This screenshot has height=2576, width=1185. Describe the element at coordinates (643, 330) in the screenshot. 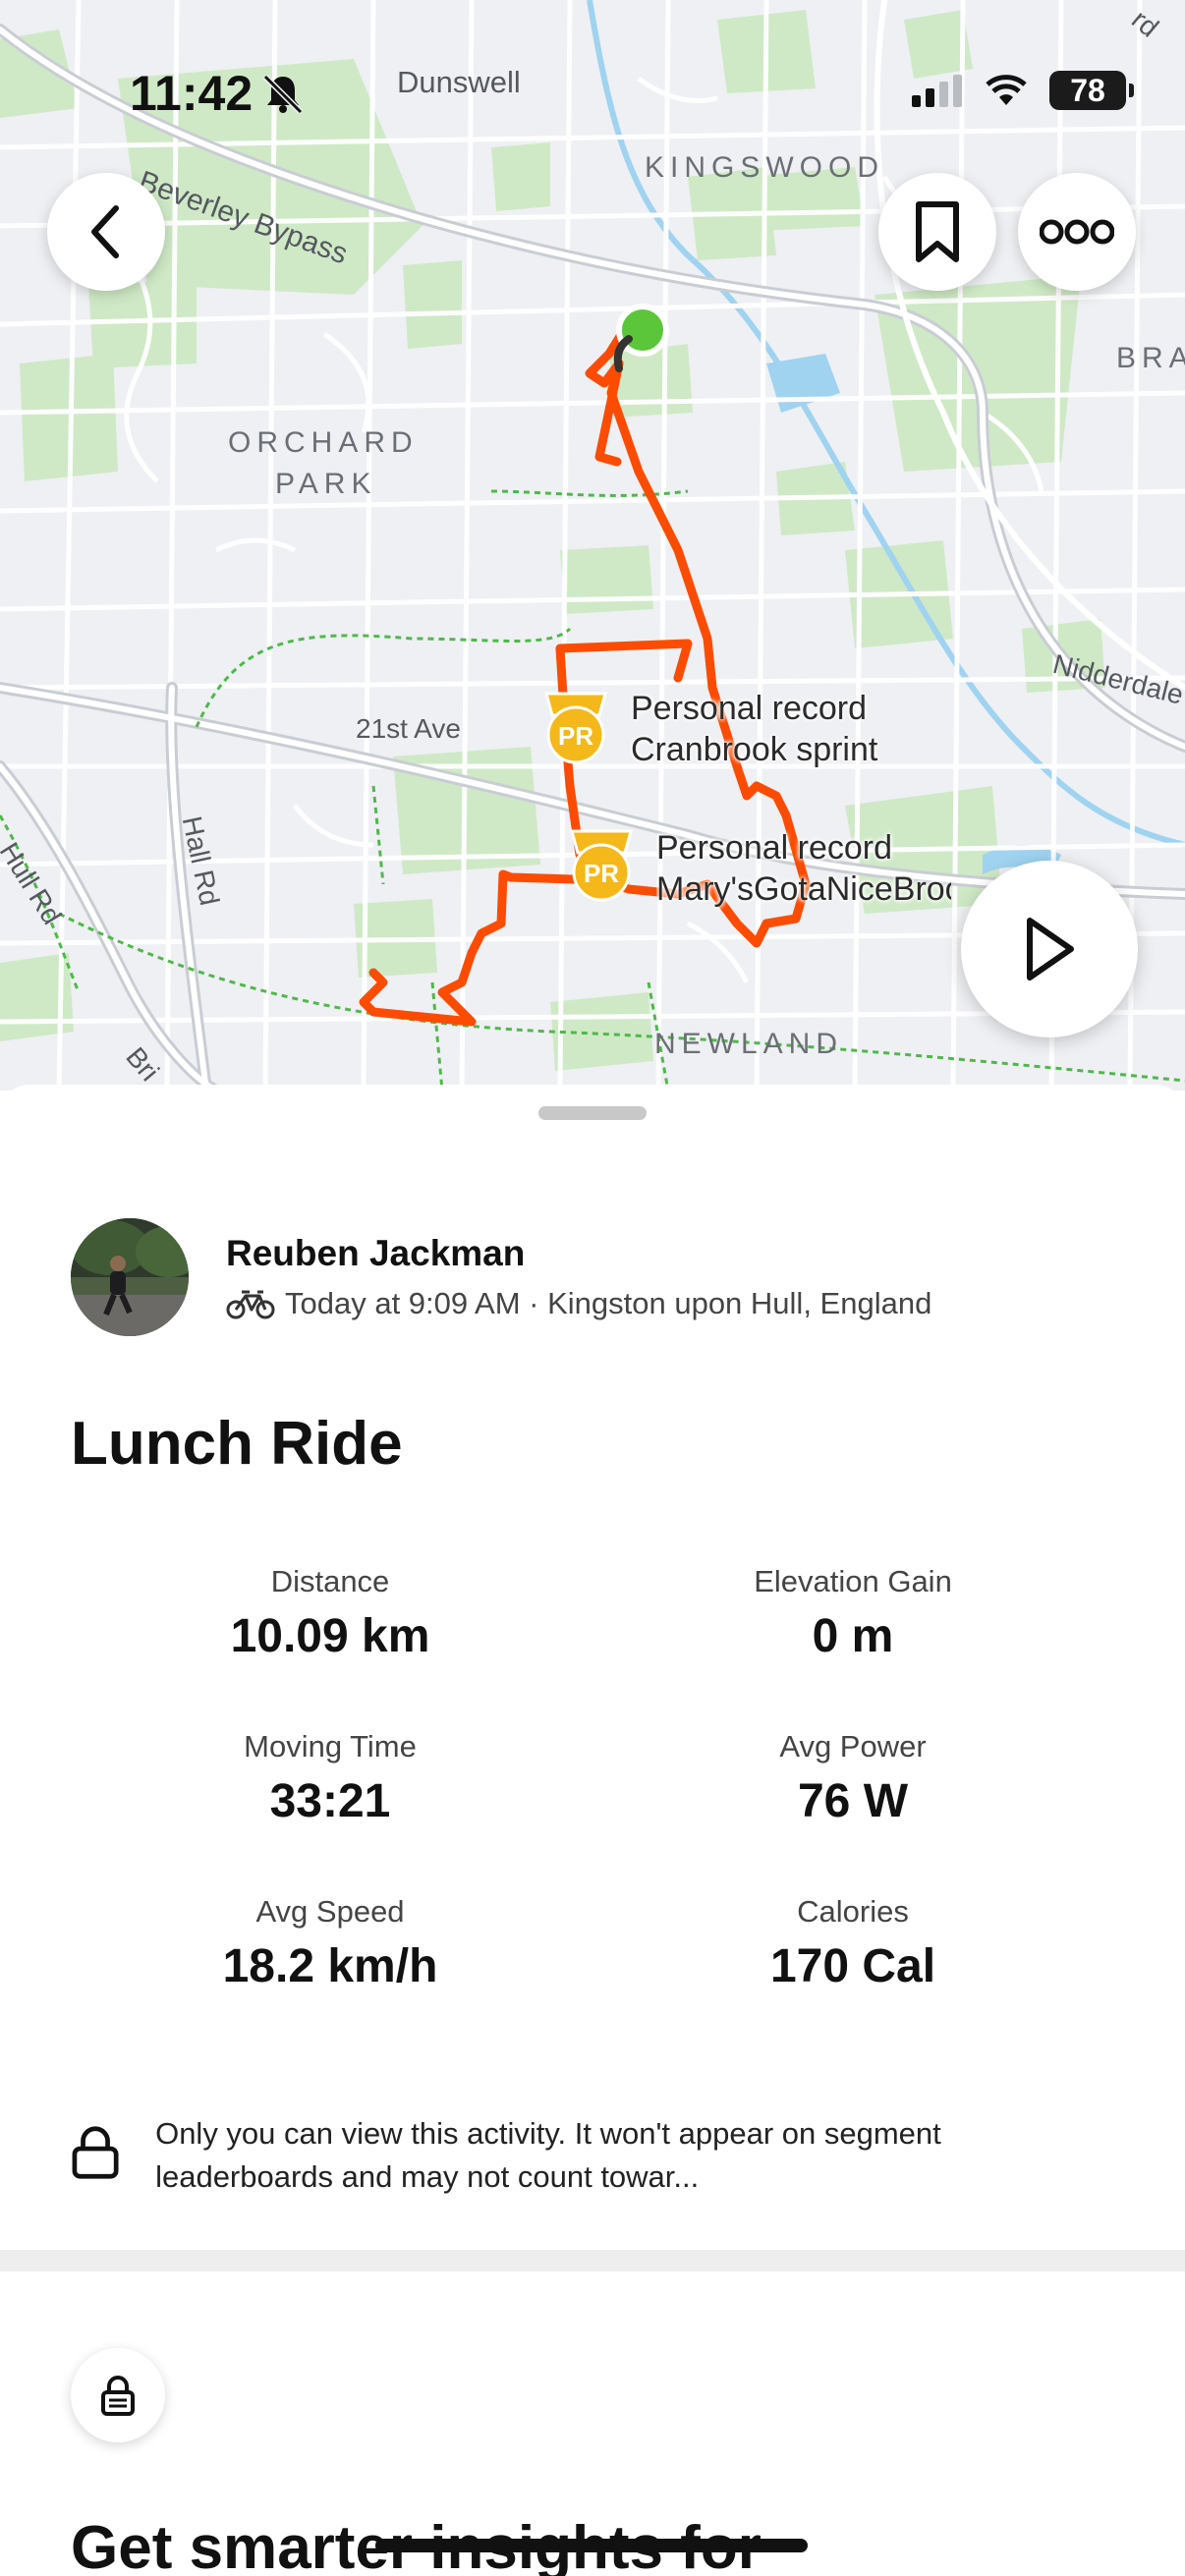

I see `start-marker` at that location.